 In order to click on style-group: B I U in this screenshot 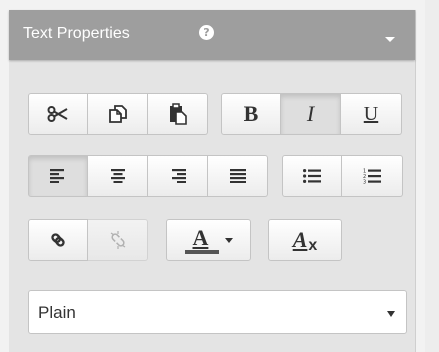, I will do `click(311, 114)`.